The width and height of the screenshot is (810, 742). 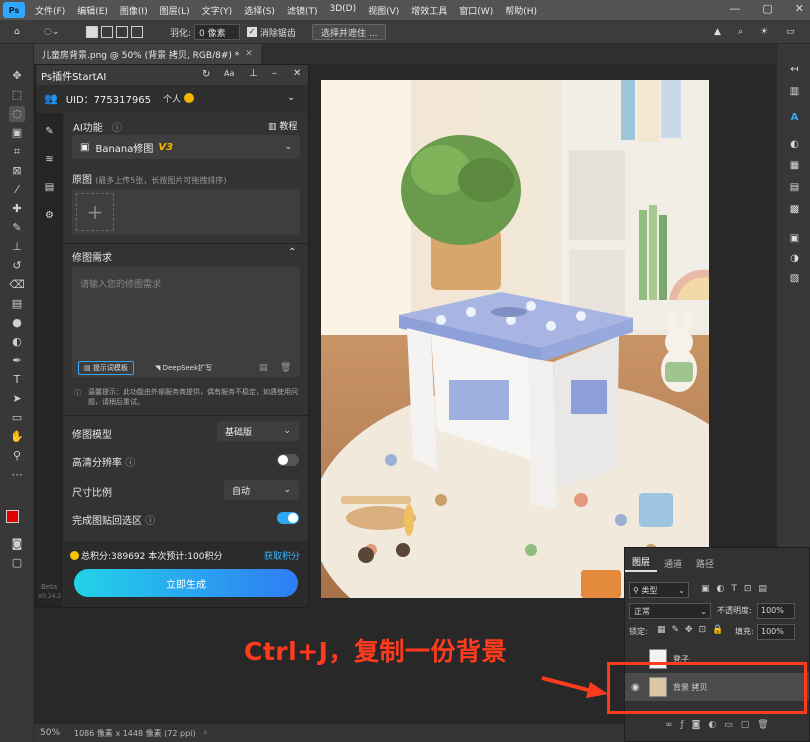 I want to click on menu-item: 滤镜(T), so click(x=302, y=10).